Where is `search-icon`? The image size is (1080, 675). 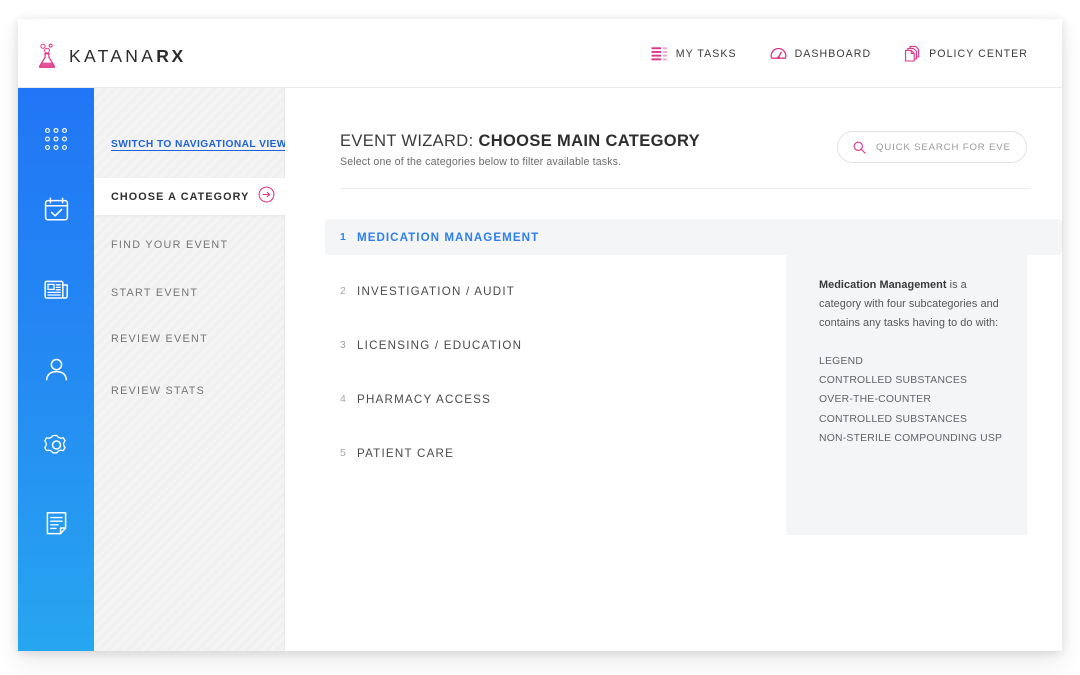
search-icon is located at coordinates (859, 147).